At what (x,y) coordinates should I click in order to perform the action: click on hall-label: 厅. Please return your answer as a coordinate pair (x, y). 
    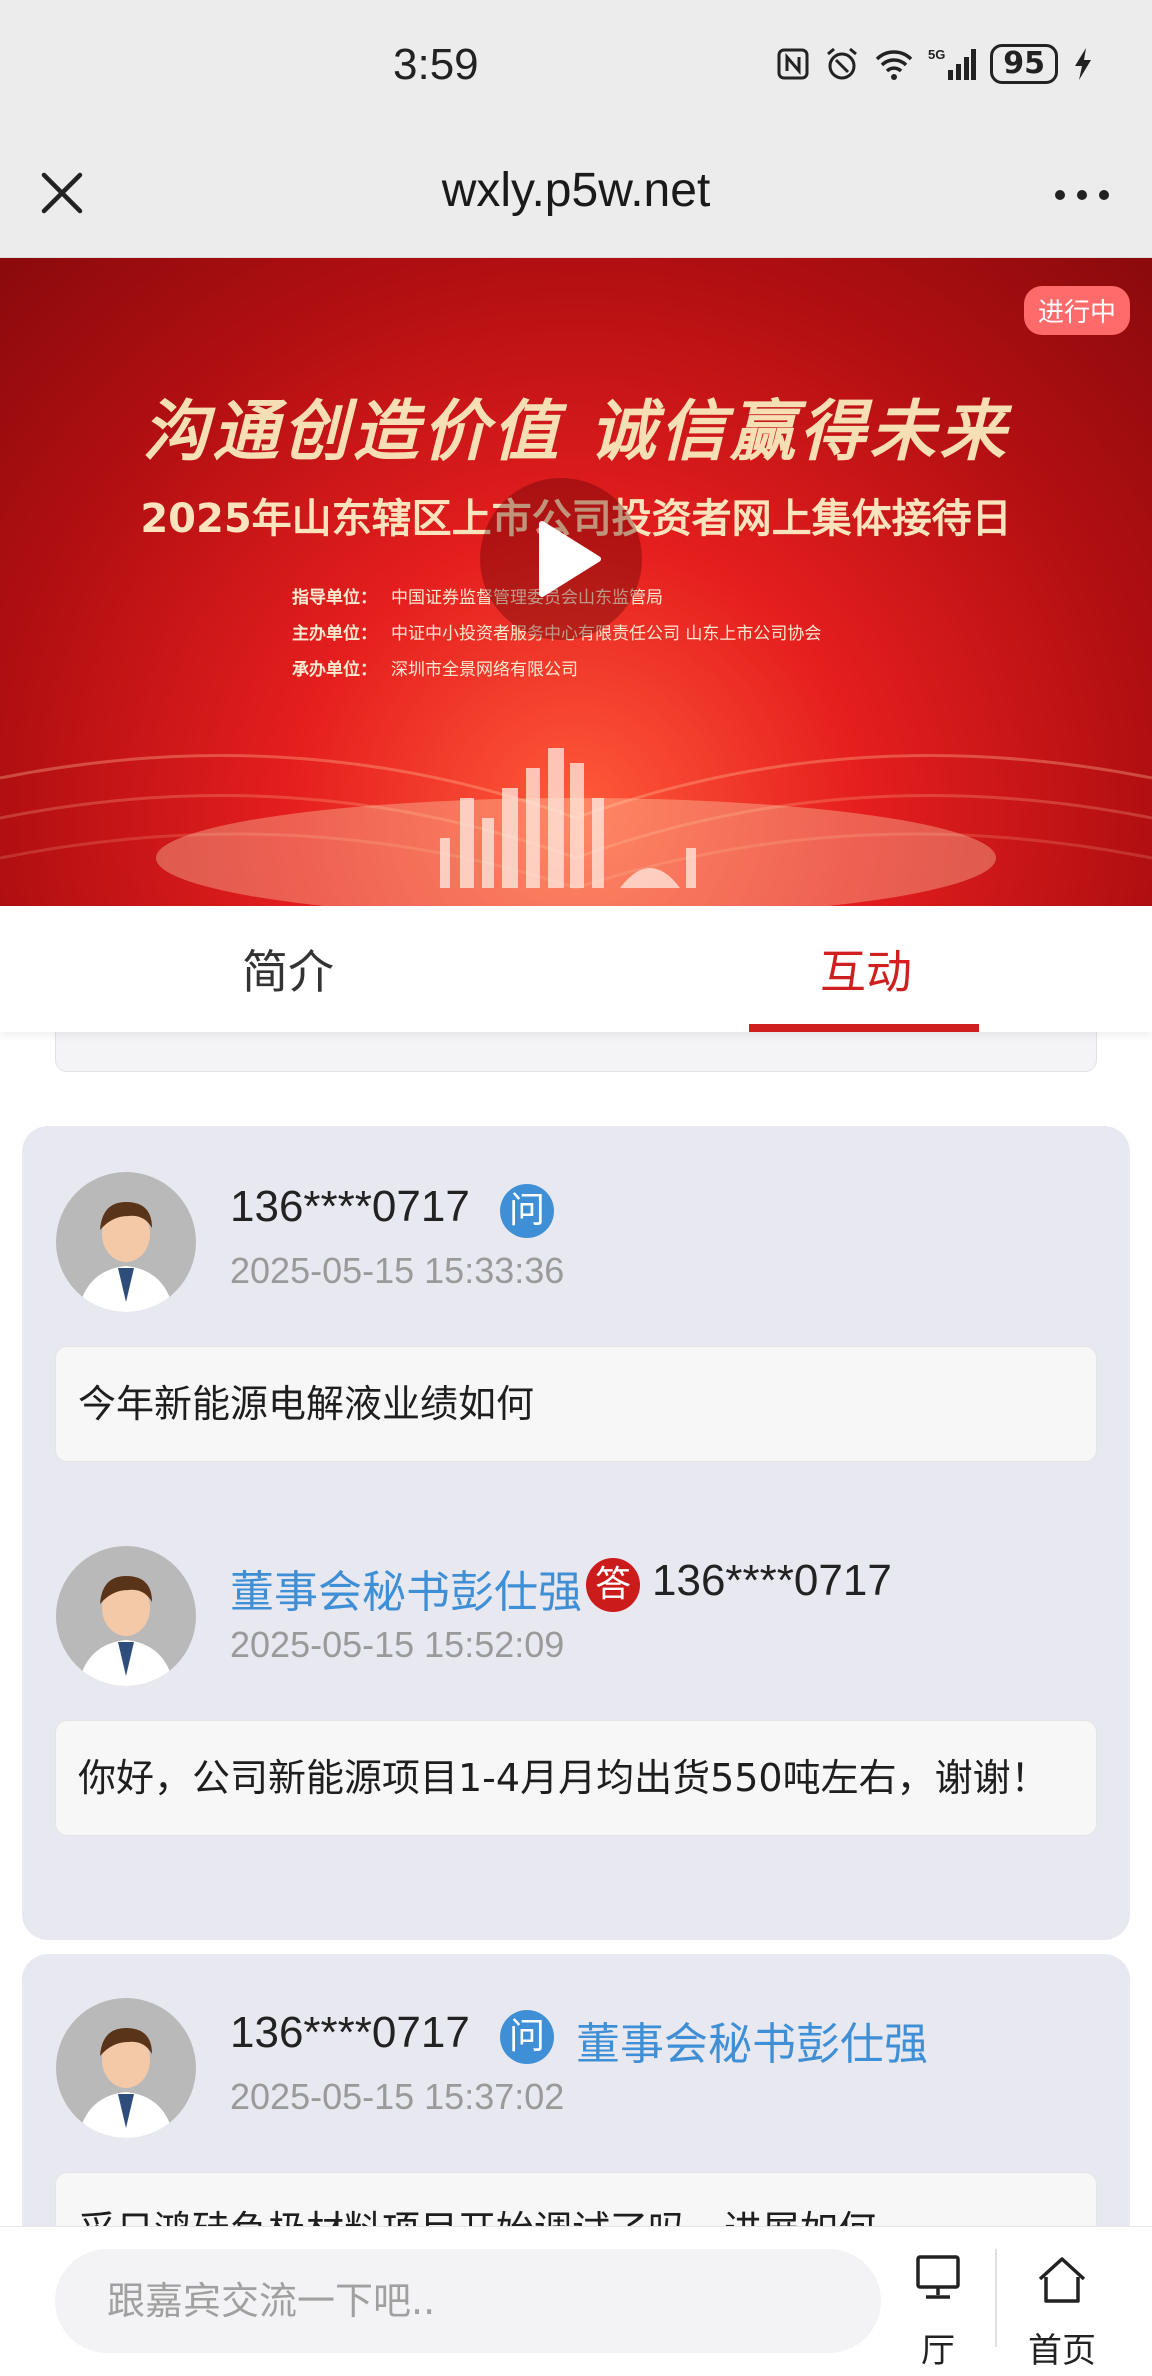
    Looking at the image, I should click on (938, 2351).